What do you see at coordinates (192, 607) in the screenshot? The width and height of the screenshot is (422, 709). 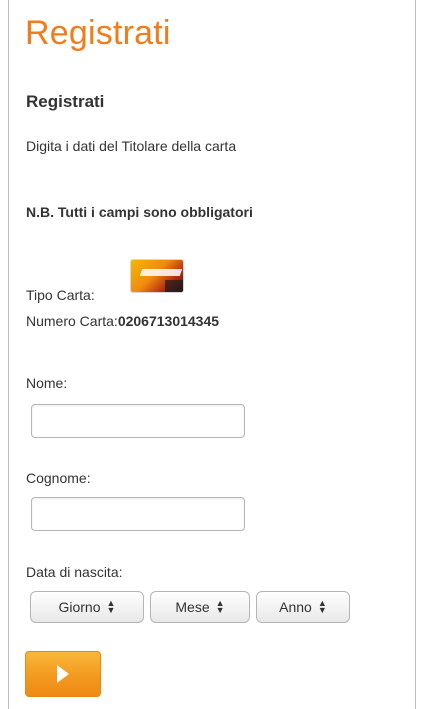 I see `month-select-value: Mese` at bounding box center [192, 607].